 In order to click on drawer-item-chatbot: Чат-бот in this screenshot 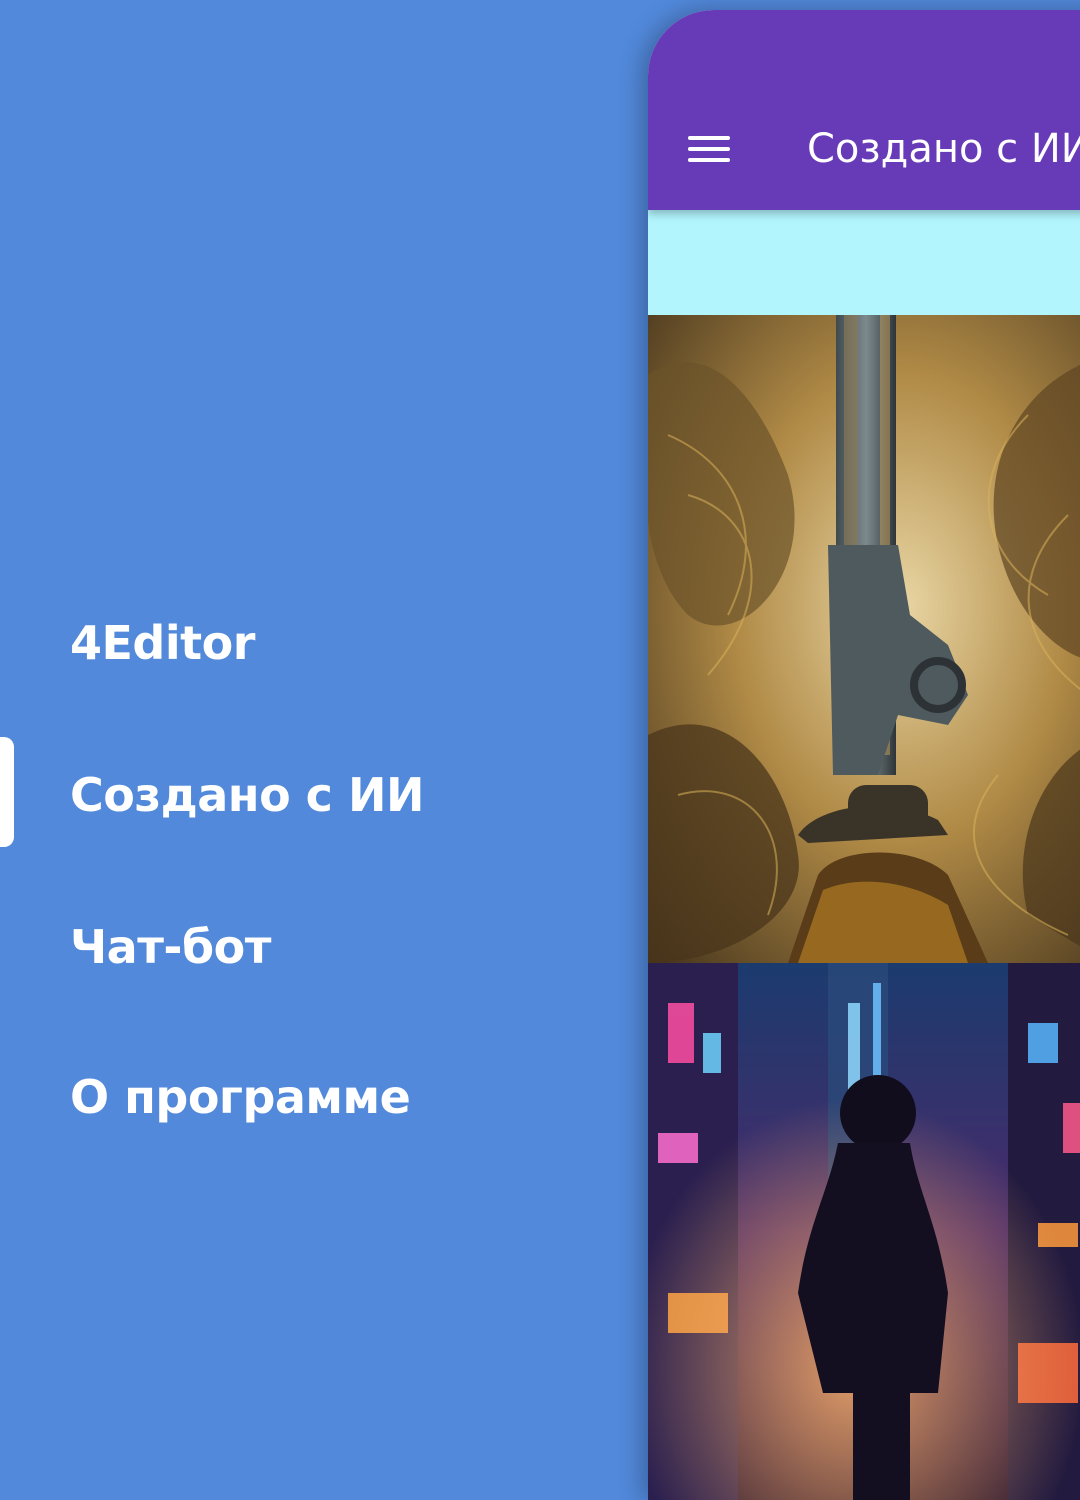, I will do `click(170, 947)`.